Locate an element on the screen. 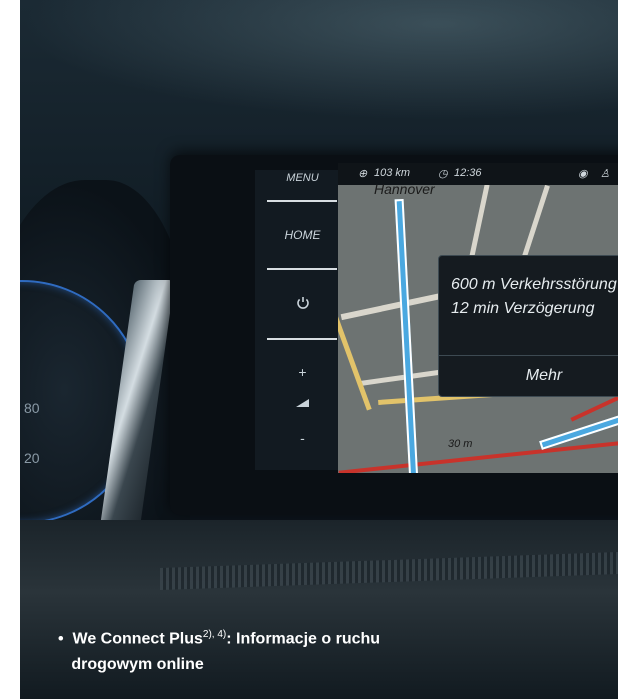 The height and width of the screenshot is (699, 618). map-scale: 30 m is located at coordinates (460, 444).